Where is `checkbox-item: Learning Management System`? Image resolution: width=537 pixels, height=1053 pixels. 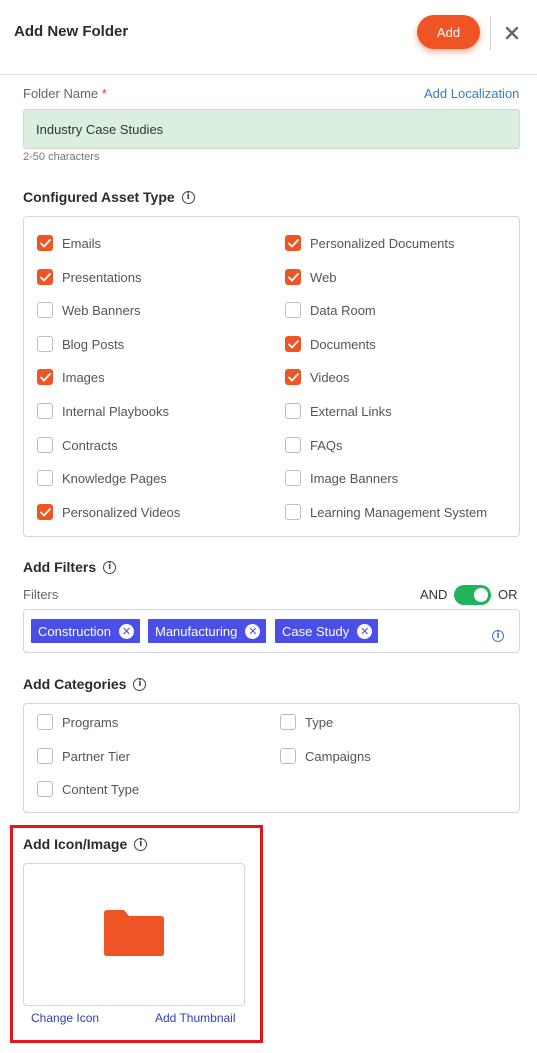
checkbox-item: Learning Management System is located at coordinates (386, 512).